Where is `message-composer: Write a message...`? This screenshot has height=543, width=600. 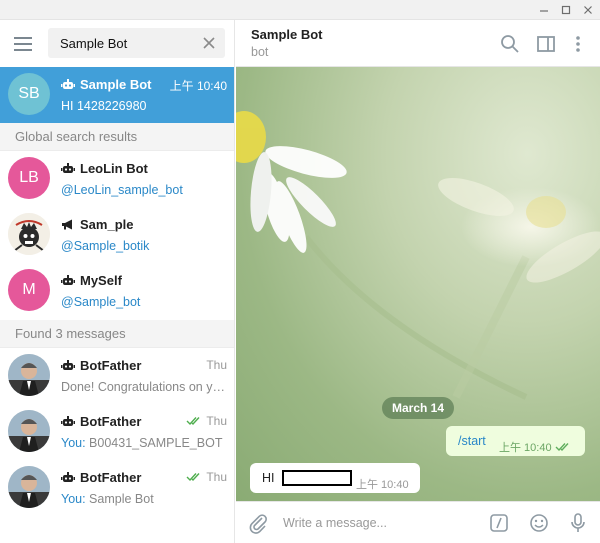
message-composer: Write a message... is located at coordinates (418, 522).